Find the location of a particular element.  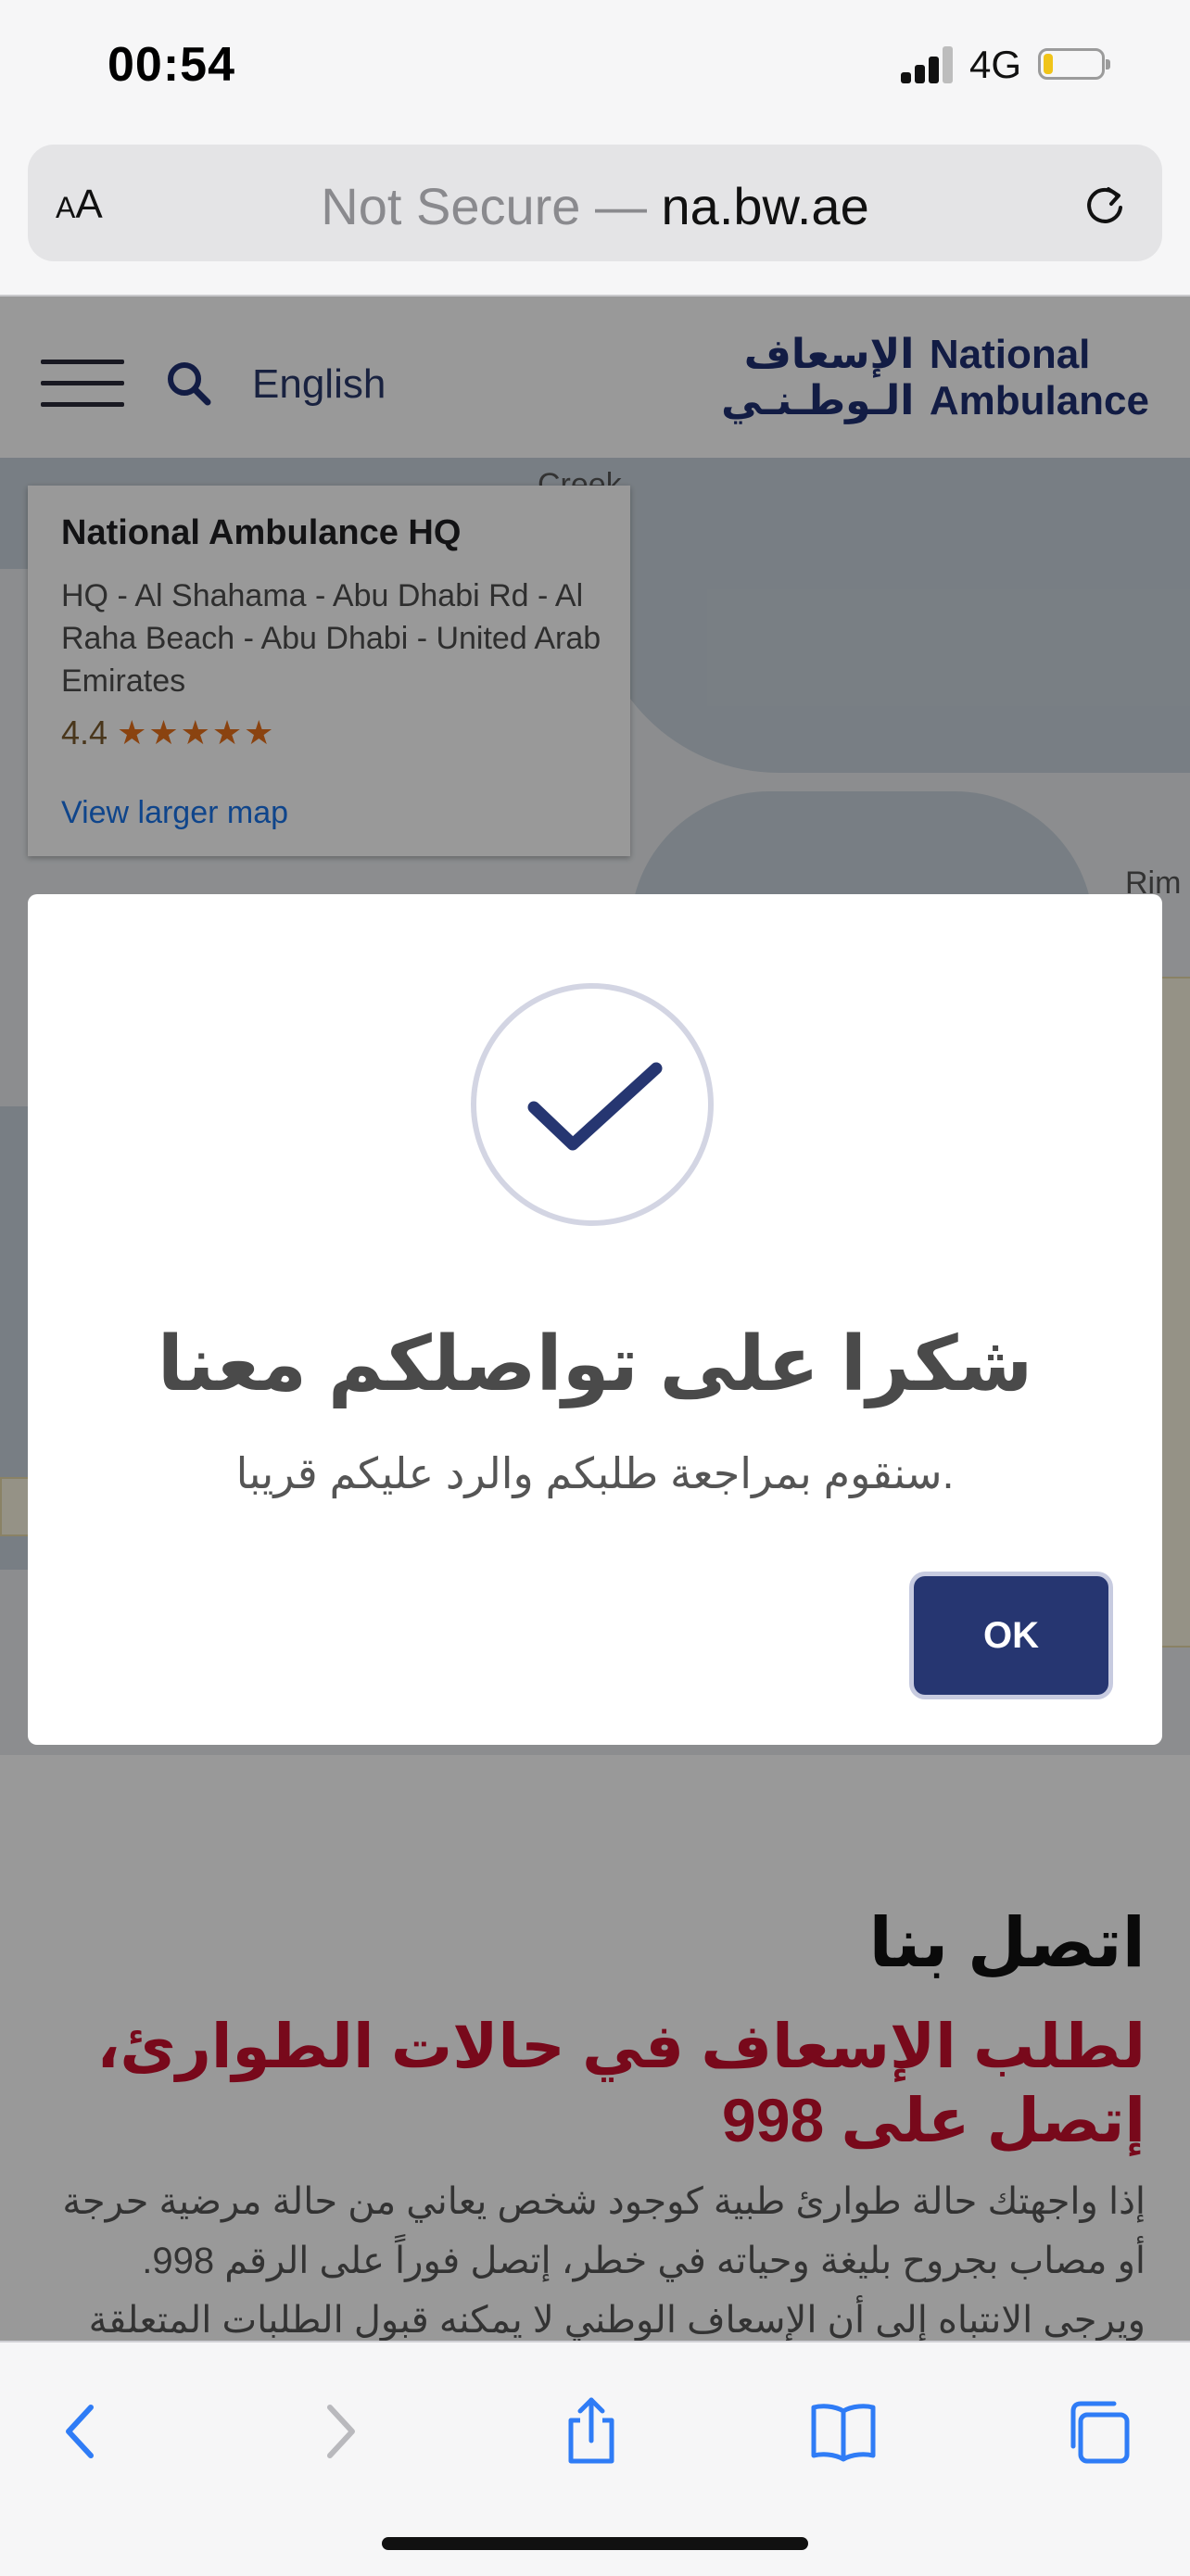

url-field: Not Secure — na.bw.ae is located at coordinates (595, 206).